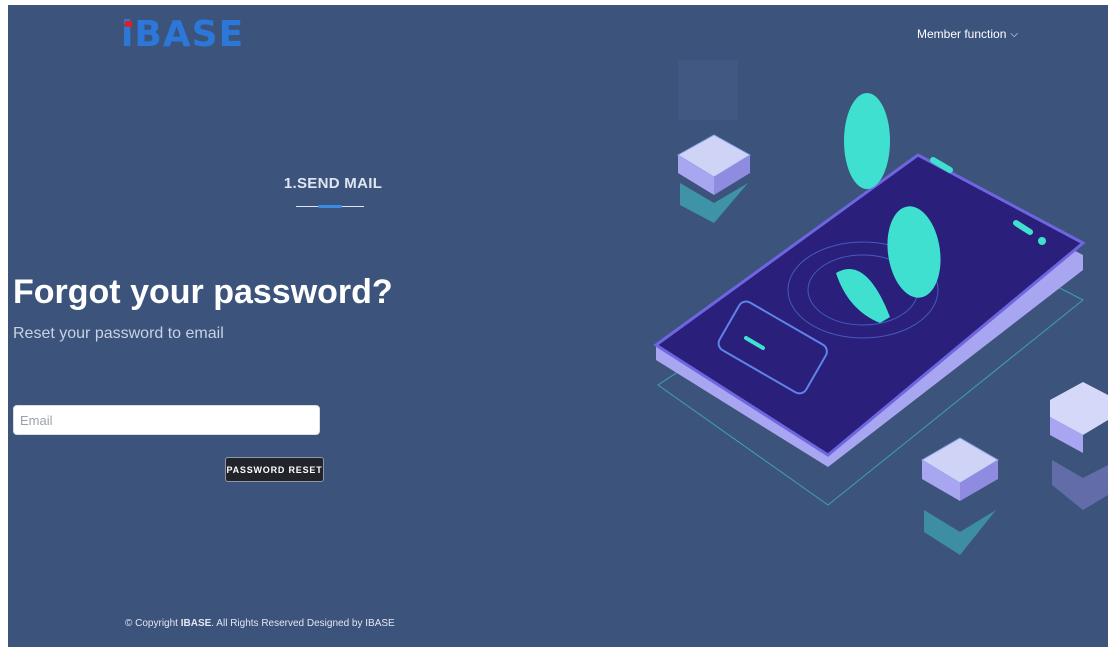 The image size is (1110, 647). Describe the element at coordinates (118, 333) in the screenshot. I see `page-subtitle: Reset your password to email` at that location.